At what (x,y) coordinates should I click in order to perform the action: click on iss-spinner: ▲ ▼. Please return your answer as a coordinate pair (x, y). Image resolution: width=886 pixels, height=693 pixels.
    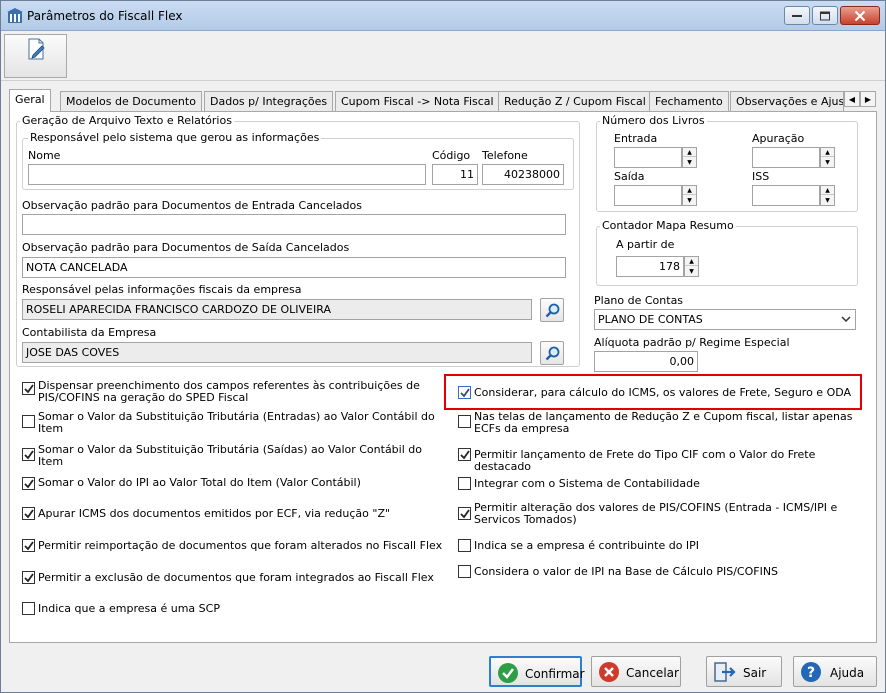
    Looking at the image, I should click on (827, 195).